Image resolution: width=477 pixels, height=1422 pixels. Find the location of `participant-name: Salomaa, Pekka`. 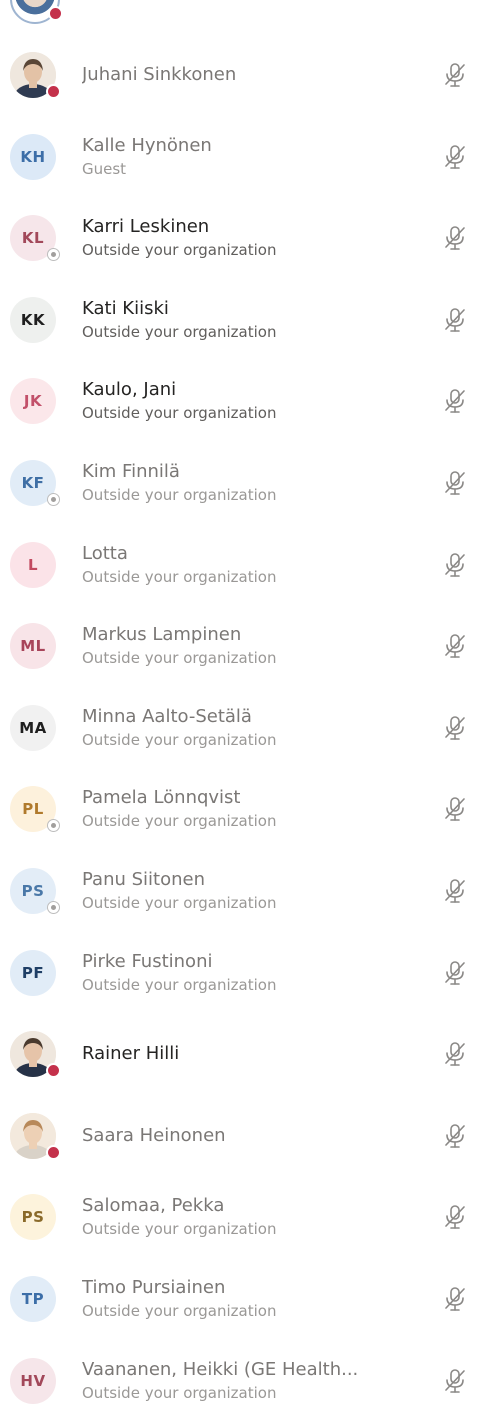

participant-name: Salomaa, Pekka is located at coordinates (153, 1206).